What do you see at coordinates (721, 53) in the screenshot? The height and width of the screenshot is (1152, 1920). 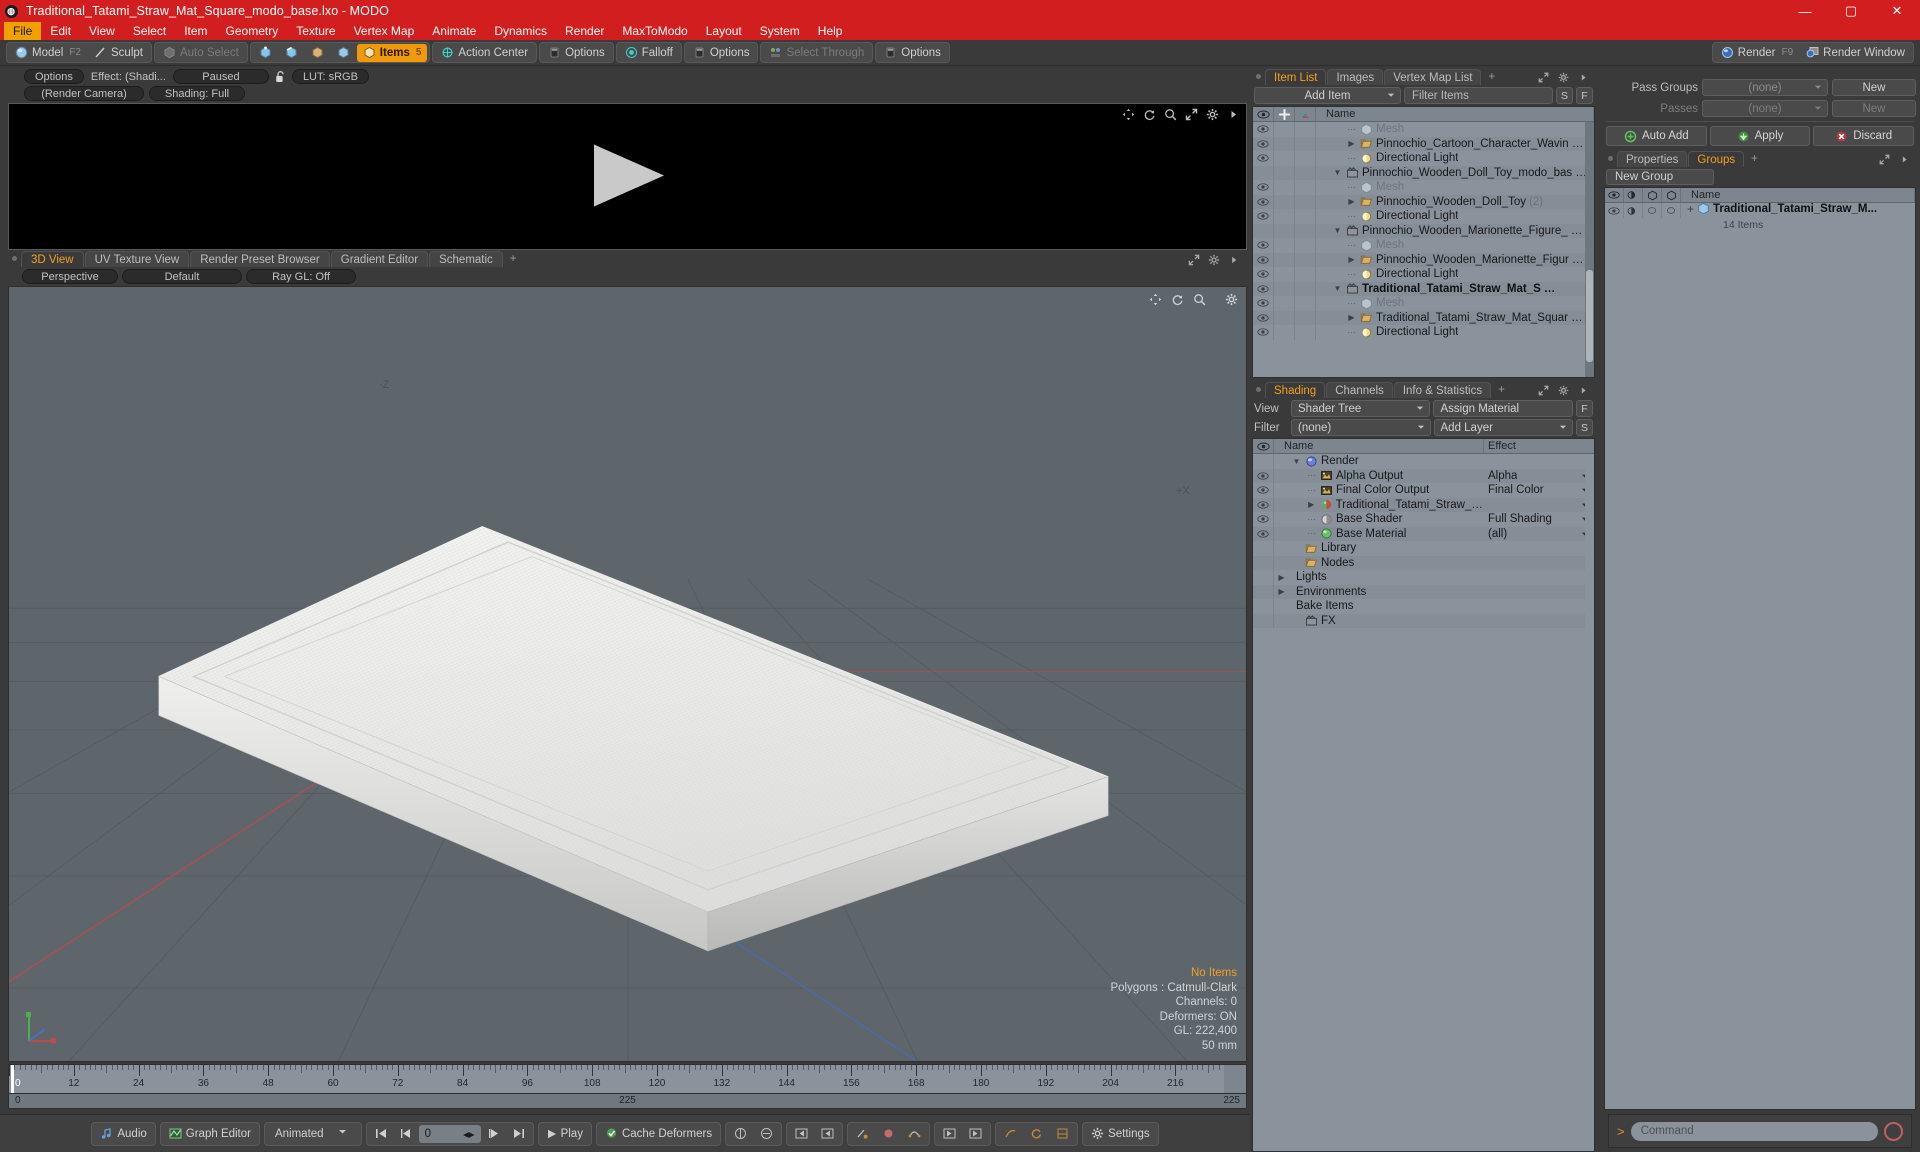 I see `falloff-options-button: Options` at bounding box center [721, 53].